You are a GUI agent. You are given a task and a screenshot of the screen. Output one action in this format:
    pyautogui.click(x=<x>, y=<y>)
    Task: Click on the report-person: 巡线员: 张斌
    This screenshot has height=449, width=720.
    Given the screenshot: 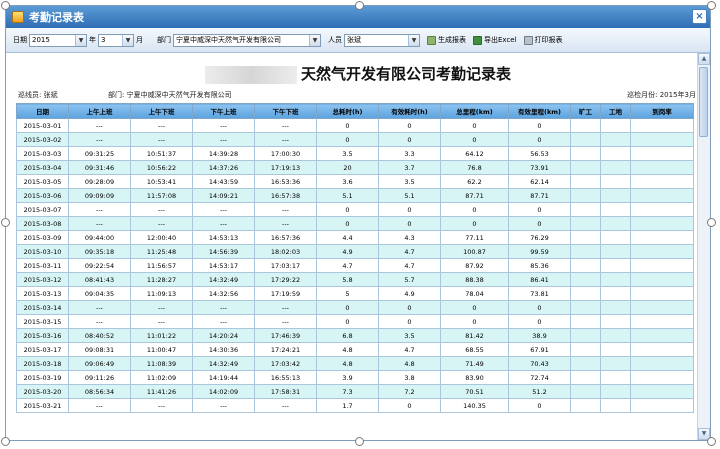 What is the action you would take?
    pyautogui.click(x=38, y=95)
    